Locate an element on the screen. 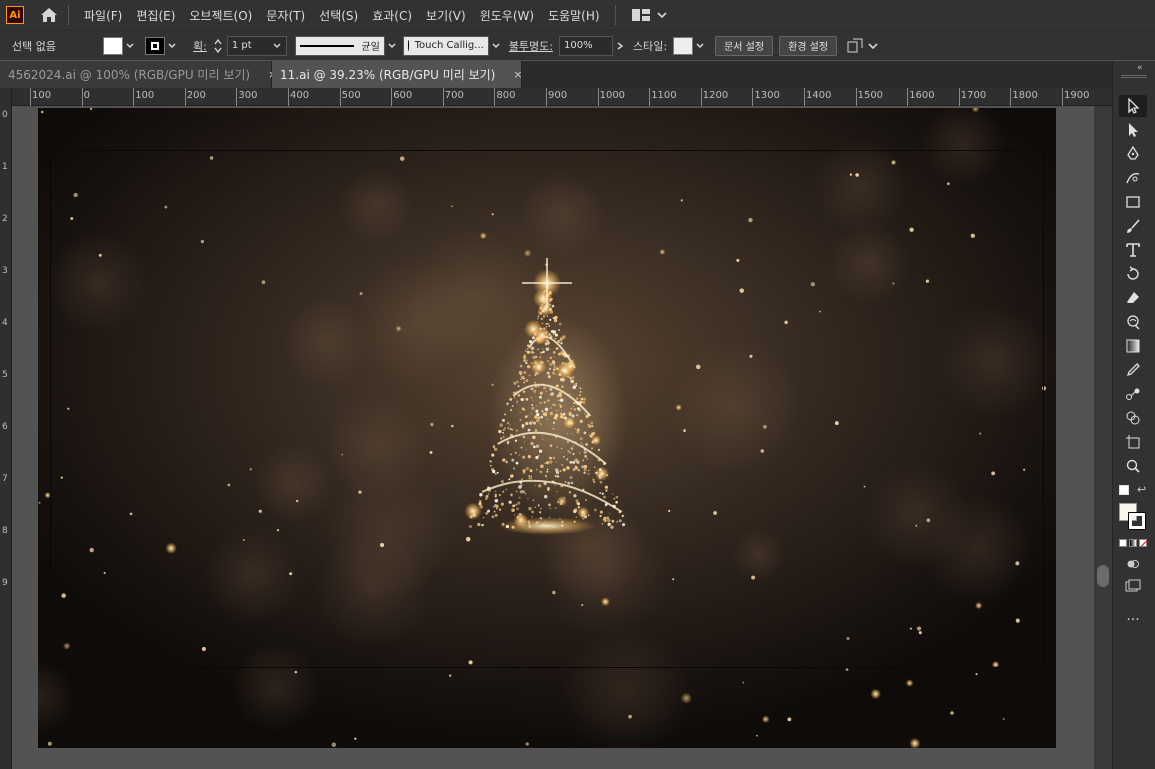 The height and width of the screenshot is (769, 1155). tab-document-1: 4562024.ai @ 100% (RGB/GPU 미리 보기) × is located at coordinates (138, 74).